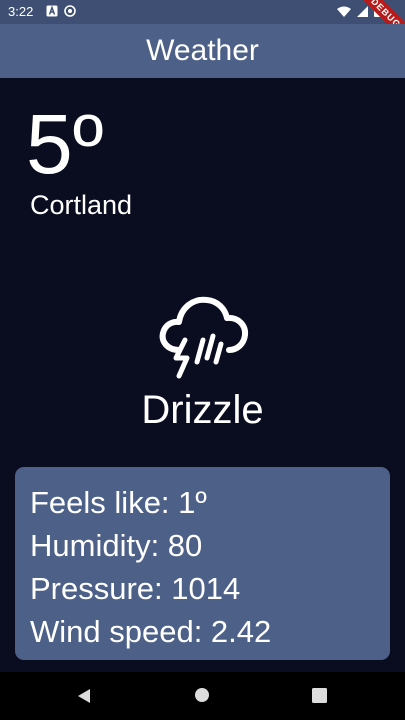 The image size is (405, 720). Describe the element at coordinates (204, 337) in the screenshot. I see `cloud-drizzle-thunder-icon` at that location.